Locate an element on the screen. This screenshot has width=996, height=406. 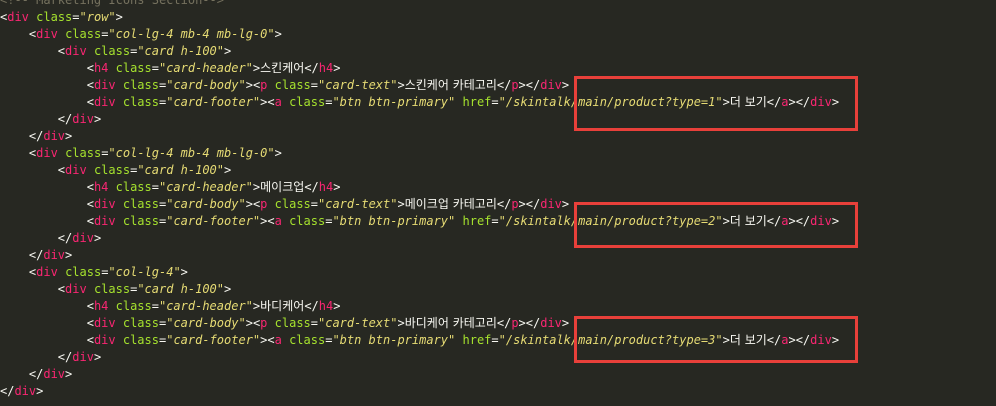
code-line: <h4 class="card-header">바디케어</h4> is located at coordinates (498, 306).